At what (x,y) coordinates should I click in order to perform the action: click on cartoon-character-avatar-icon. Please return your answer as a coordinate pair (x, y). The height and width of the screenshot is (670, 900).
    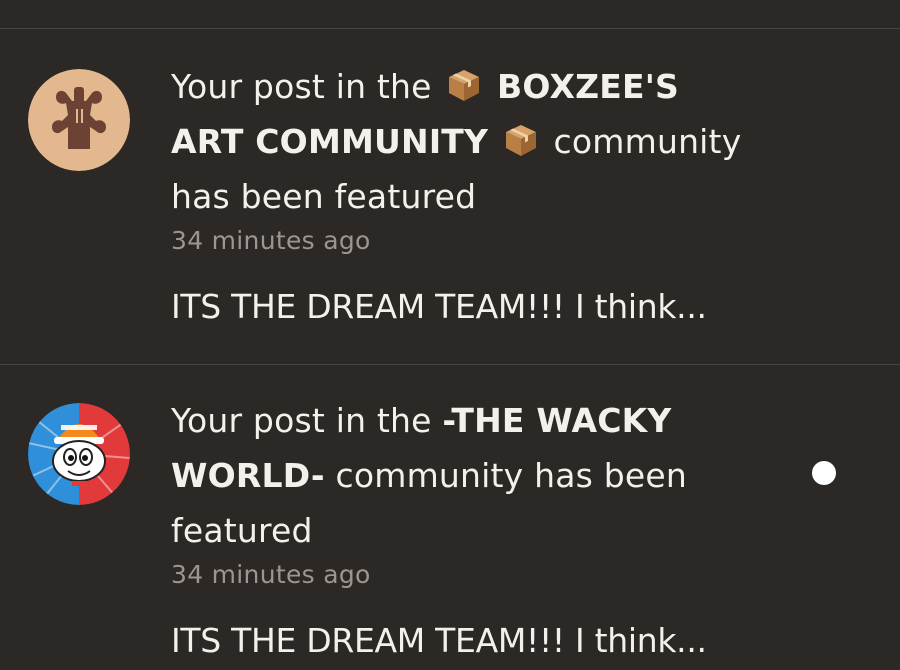
    Looking at the image, I should click on (79, 454).